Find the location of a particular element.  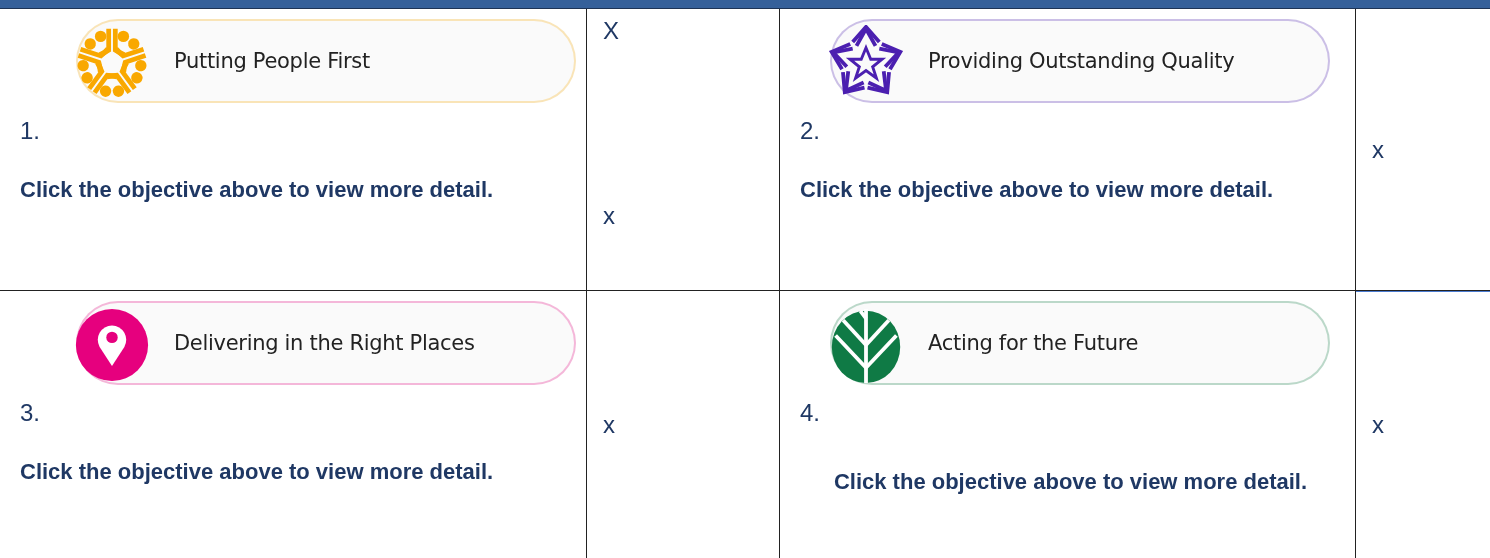

objective-number: 3. is located at coordinates (30, 413).